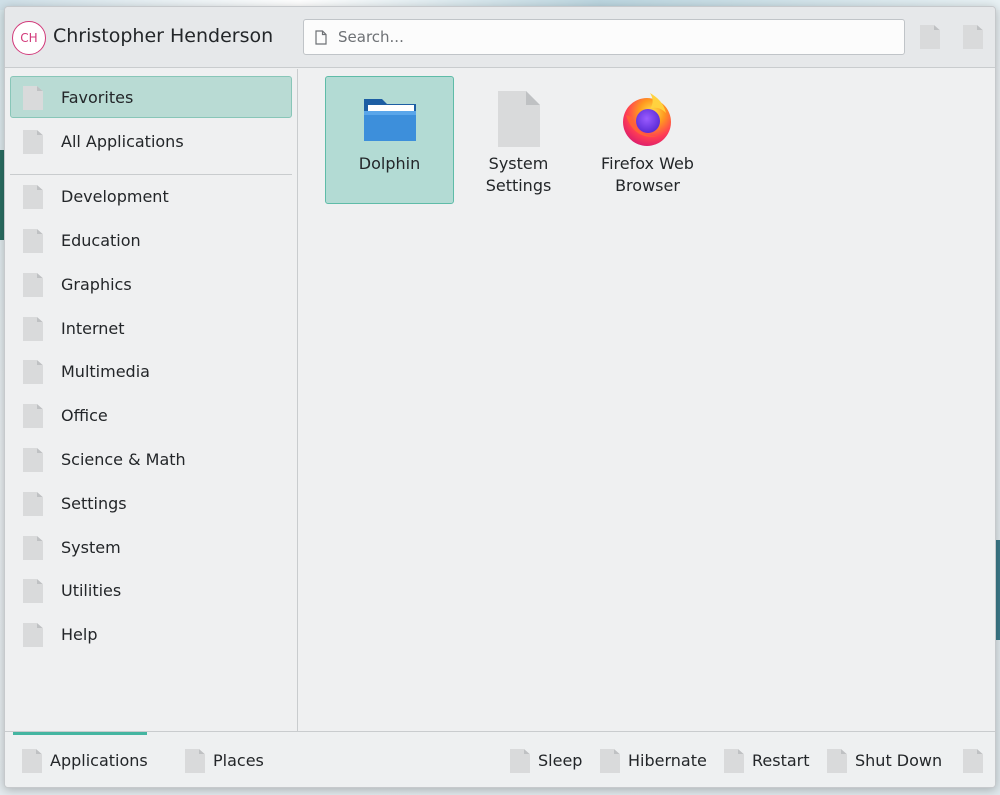  What do you see at coordinates (84, 415) in the screenshot?
I see `sidebar-item-label: Office` at bounding box center [84, 415].